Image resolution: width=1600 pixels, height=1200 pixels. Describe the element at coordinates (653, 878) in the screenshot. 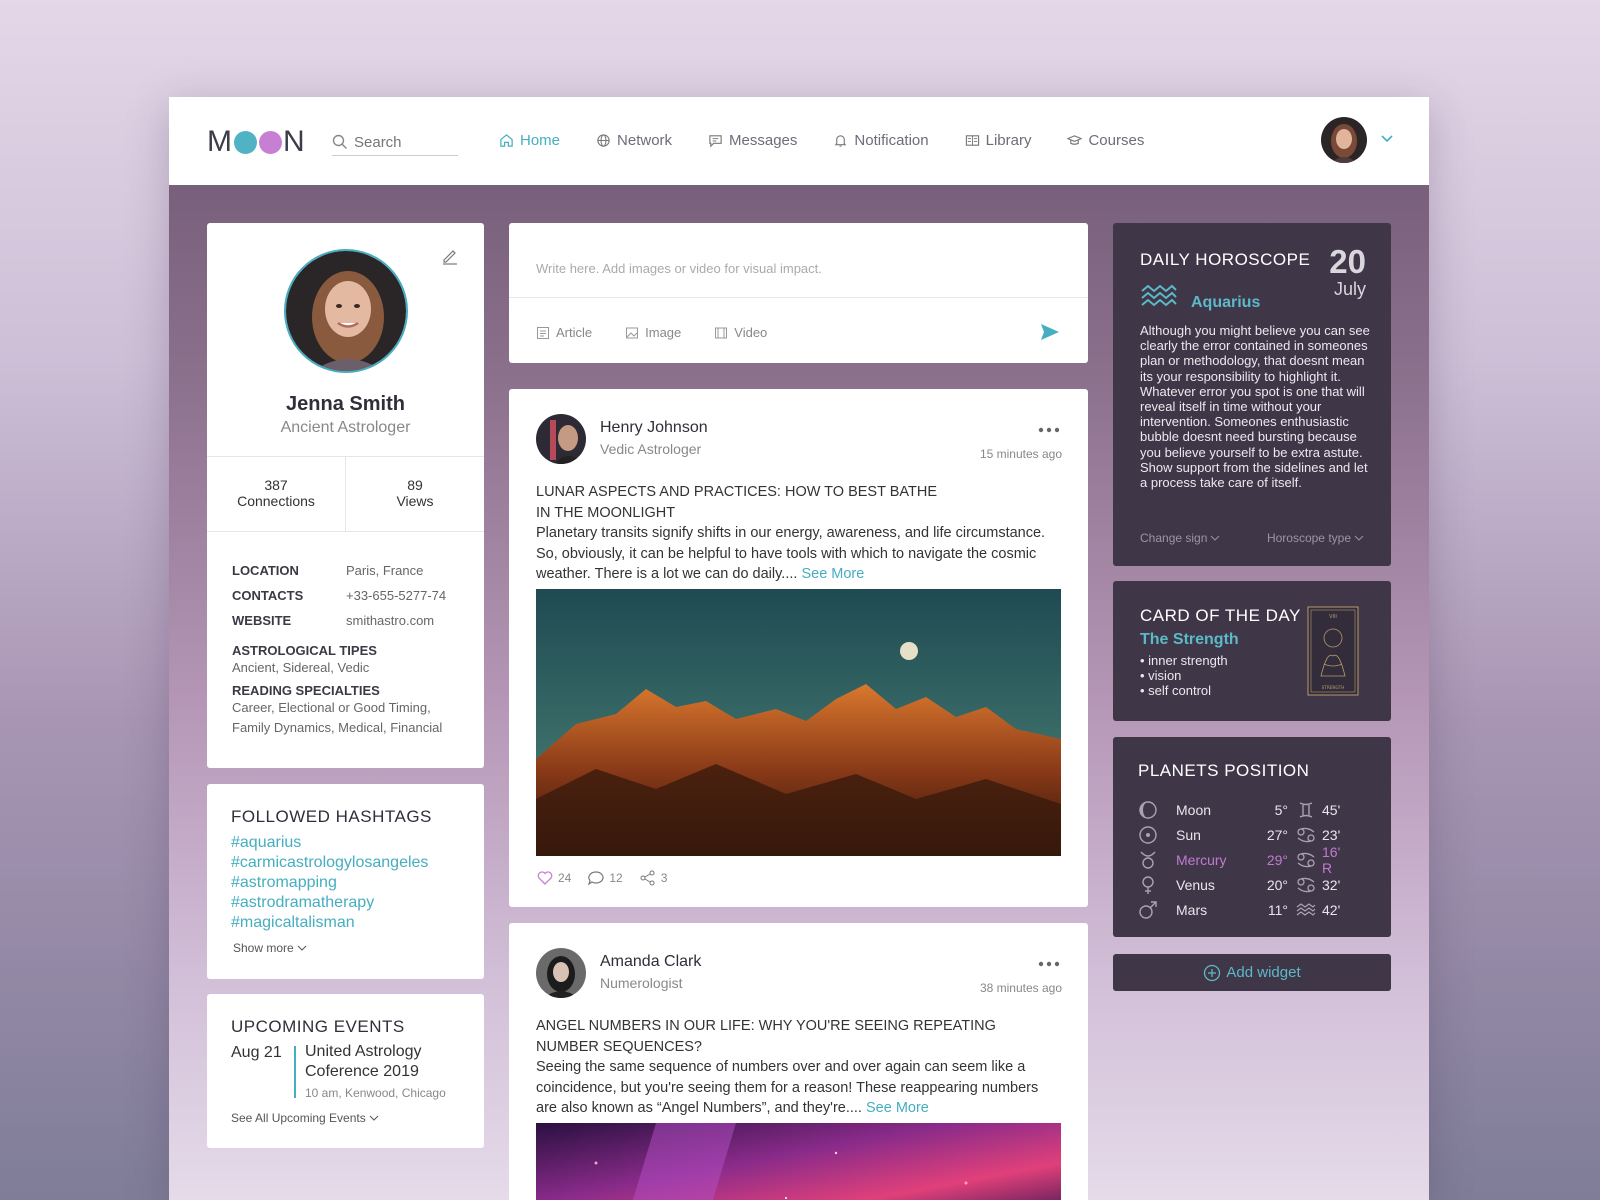

I see `share-button: 3` at that location.